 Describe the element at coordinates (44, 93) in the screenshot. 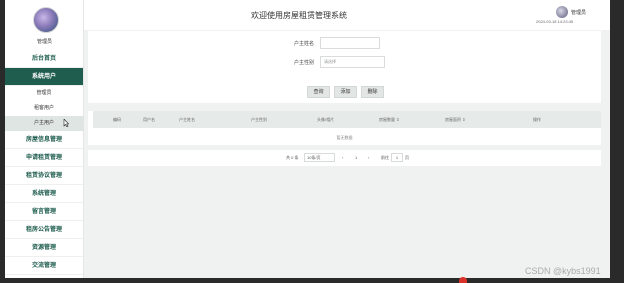

I see `sidebar-subitem-admin: 管理员` at that location.